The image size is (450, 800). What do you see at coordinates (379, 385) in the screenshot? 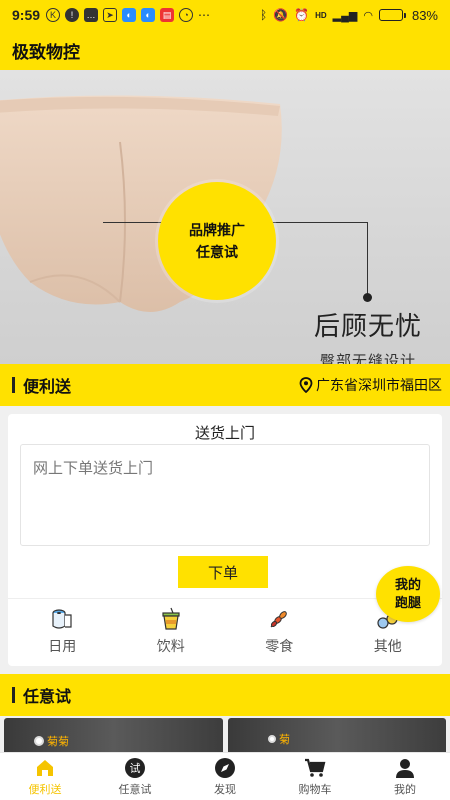
I see `location-text: 广东省深圳市福田区` at bounding box center [379, 385].